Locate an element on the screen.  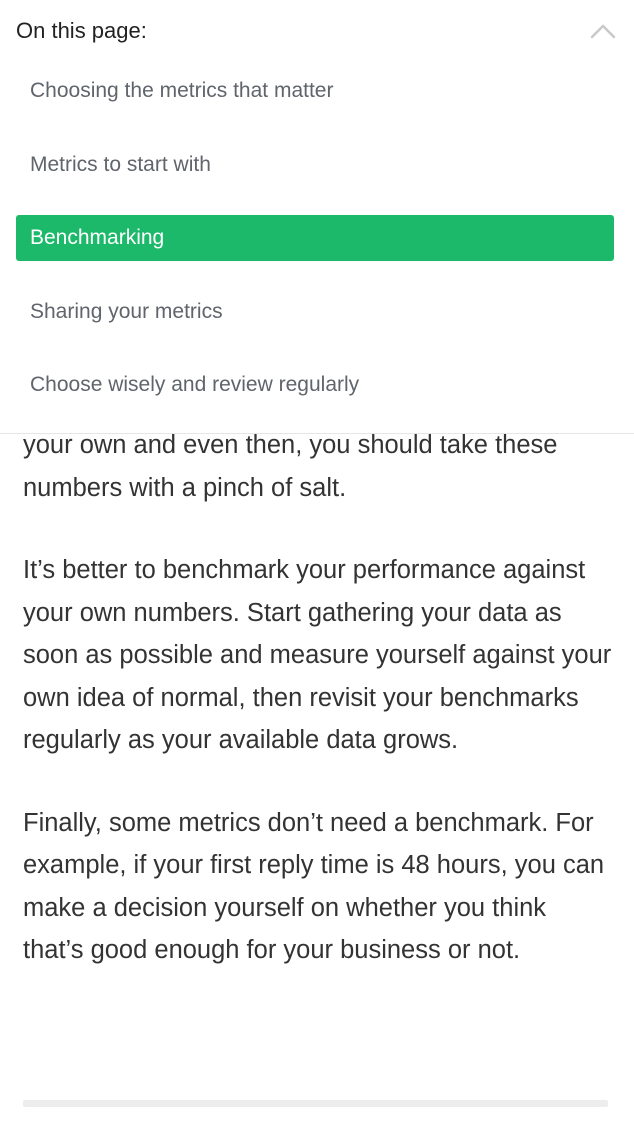
toc-item-label: Benchmarking is located at coordinates (97, 237).